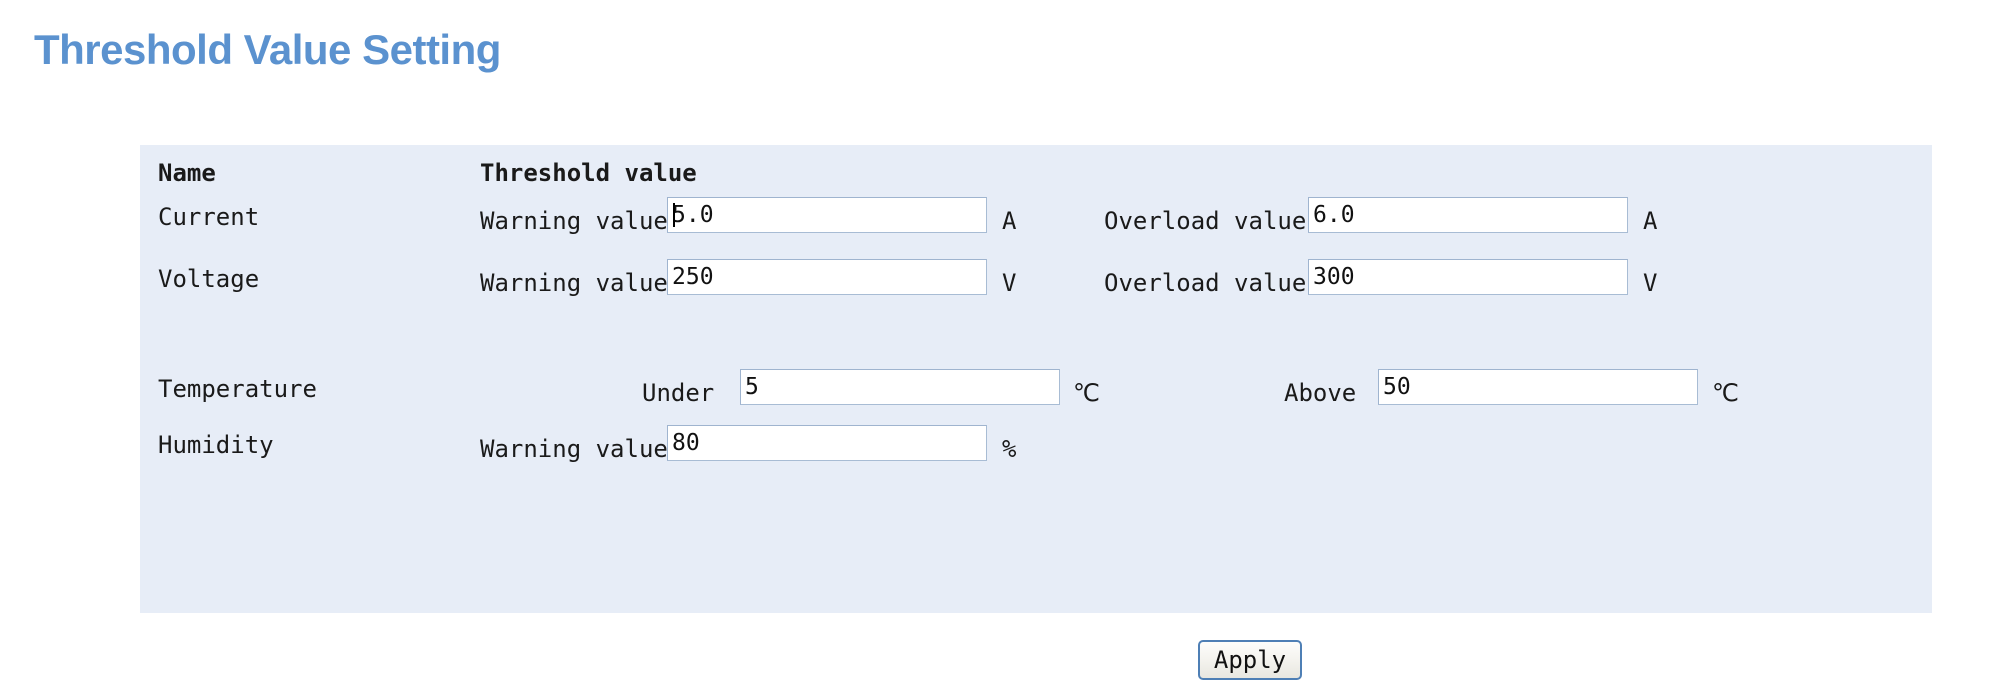  I want to click on row-label-humidity: Humidity, so click(216, 445).